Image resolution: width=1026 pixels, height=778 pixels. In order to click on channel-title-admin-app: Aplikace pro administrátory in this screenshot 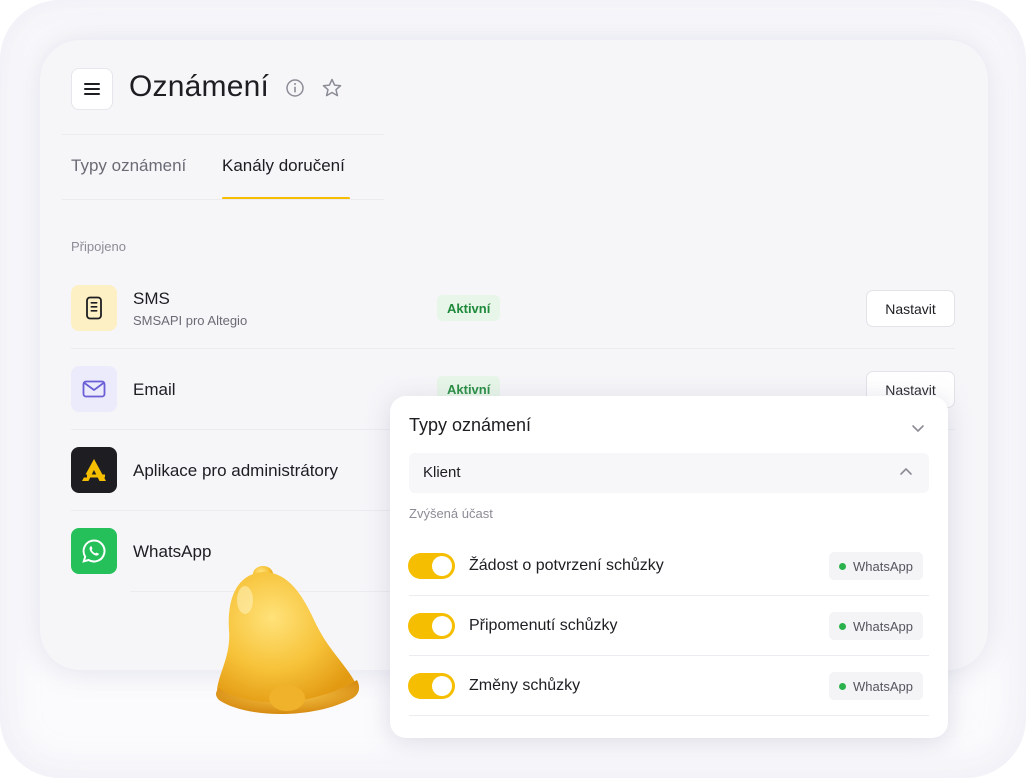, I will do `click(236, 470)`.